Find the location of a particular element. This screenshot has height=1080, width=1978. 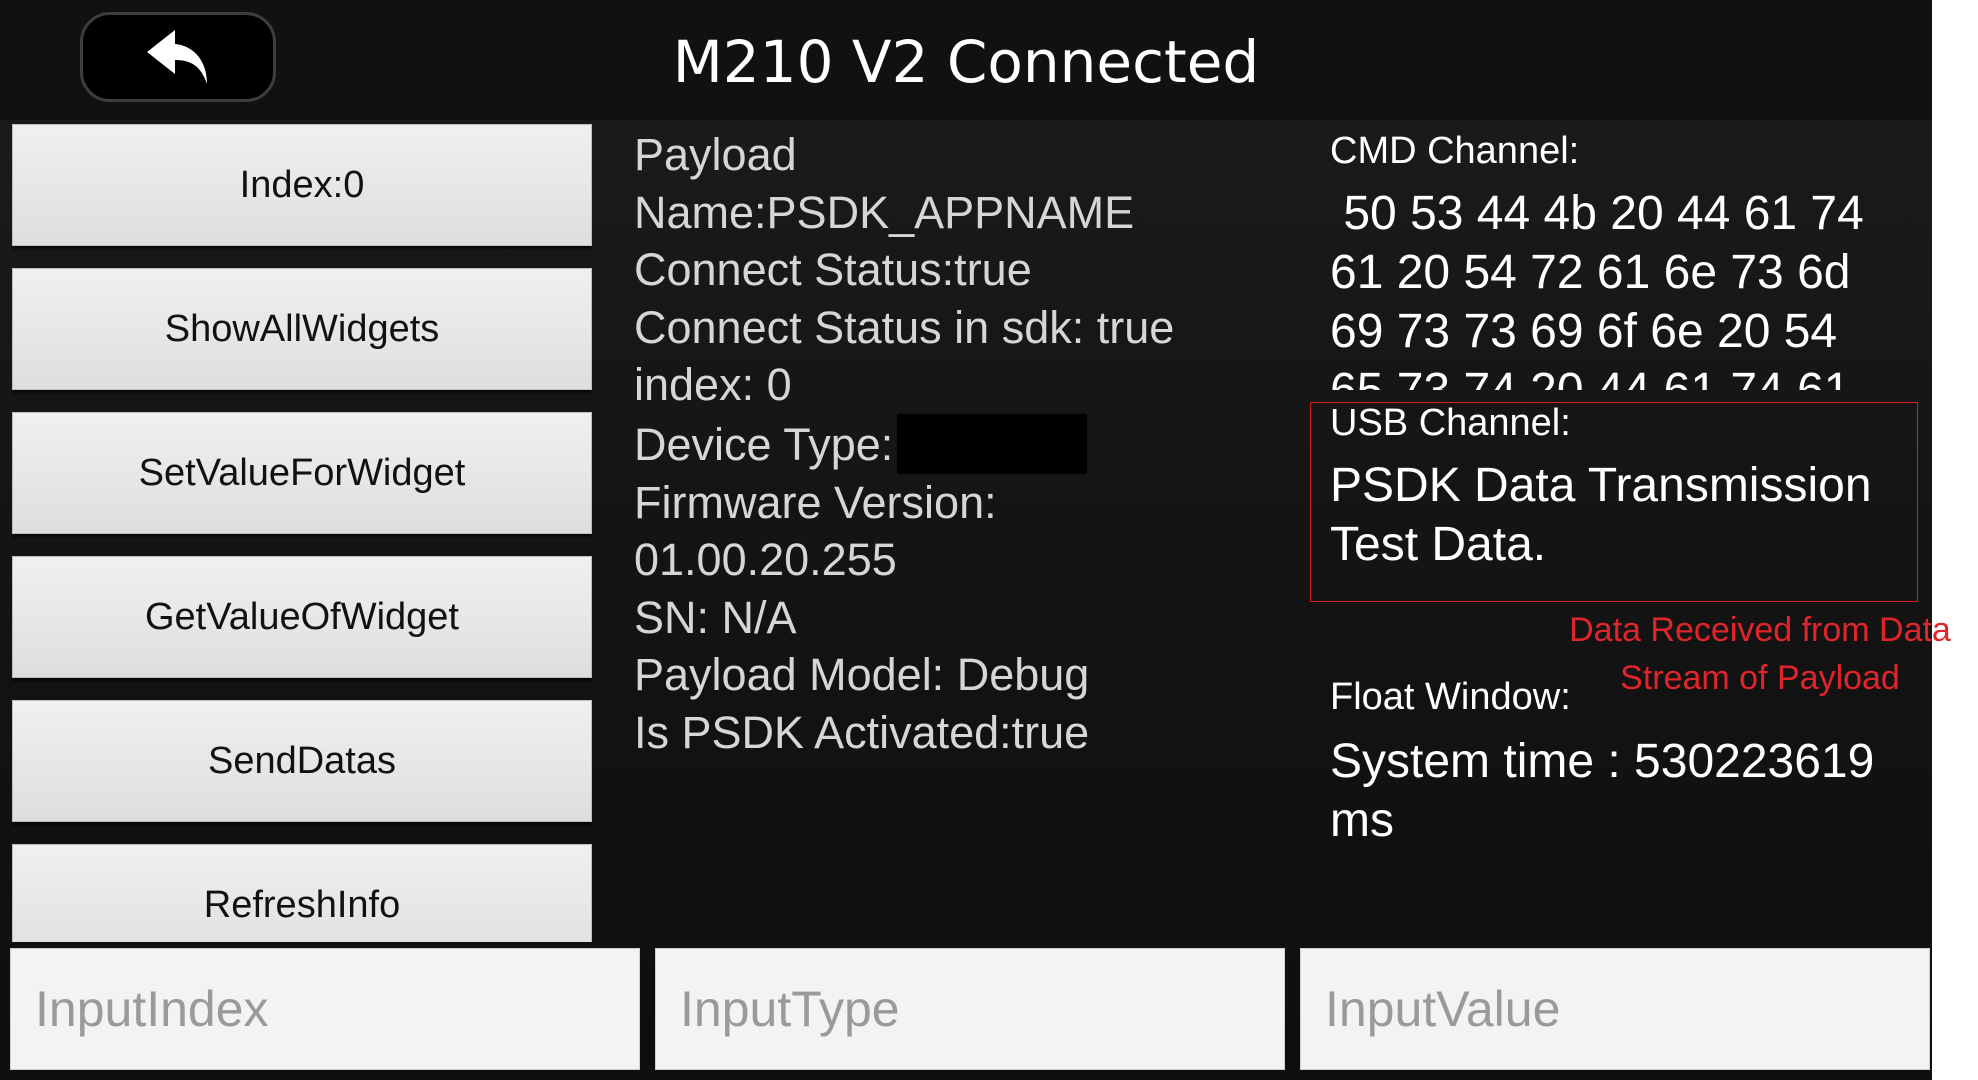

page-title: M210 V2 Connected is located at coordinates (966, 62).